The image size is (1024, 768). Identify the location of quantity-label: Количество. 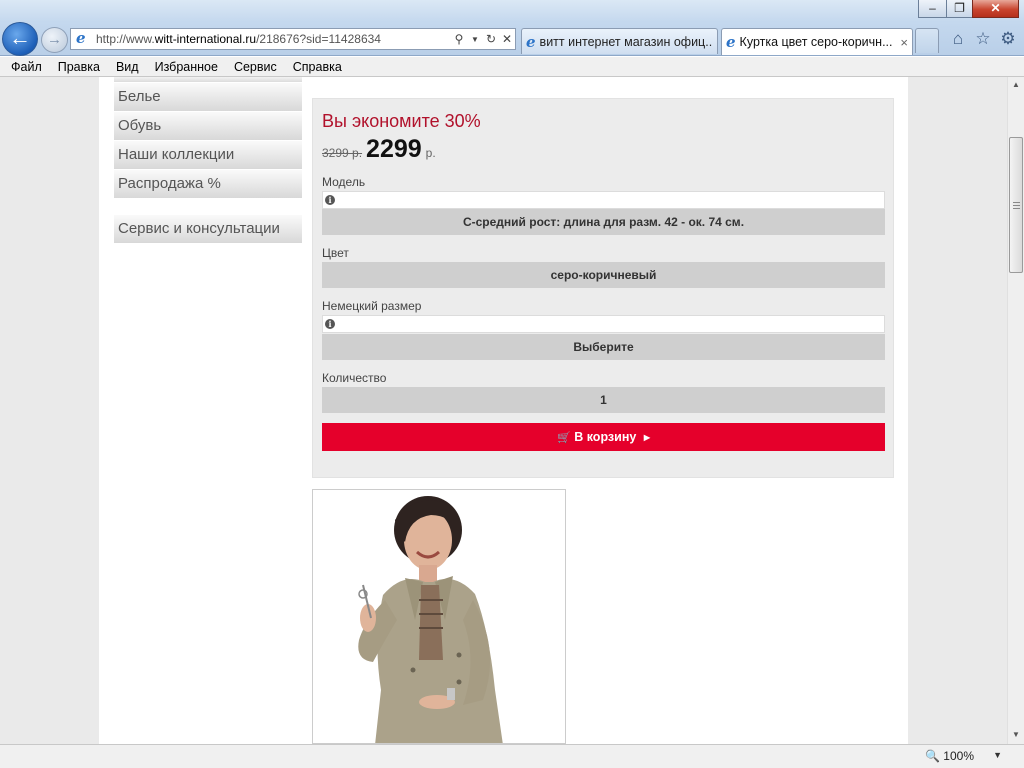
(354, 378).